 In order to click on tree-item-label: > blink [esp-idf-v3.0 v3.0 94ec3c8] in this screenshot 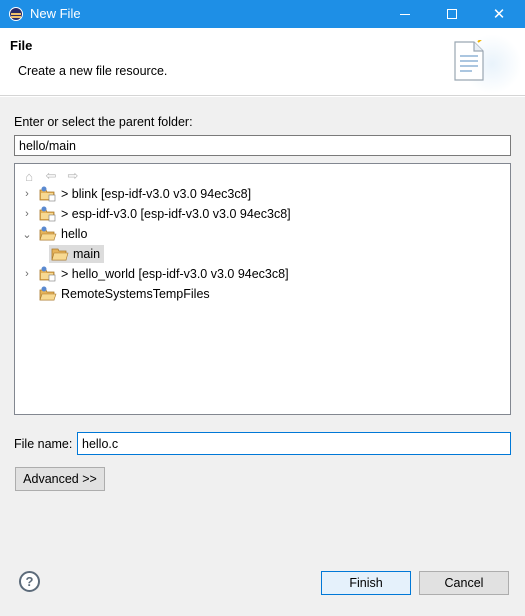, I will do `click(156, 194)`.